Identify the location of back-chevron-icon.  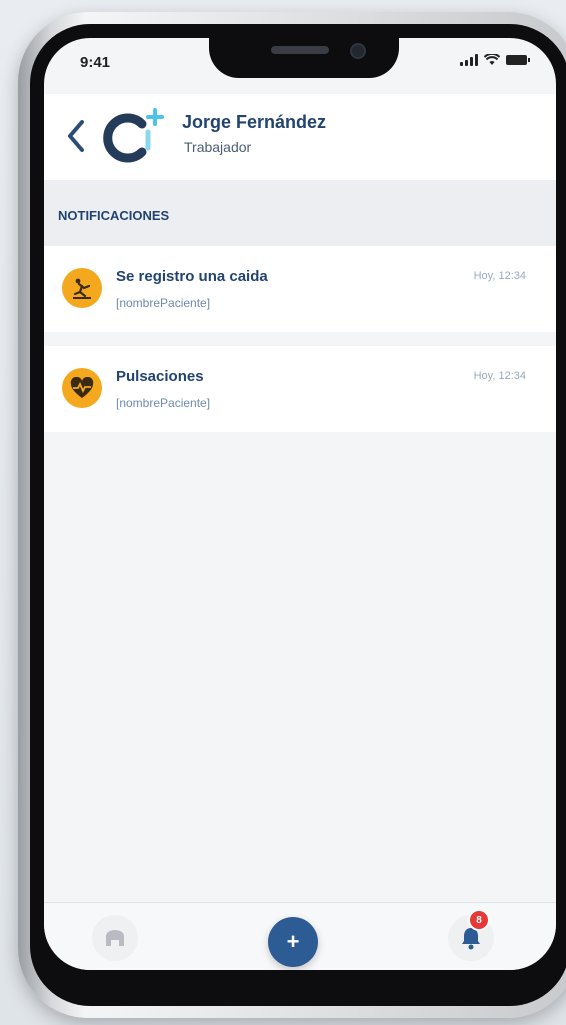
(77, 136).